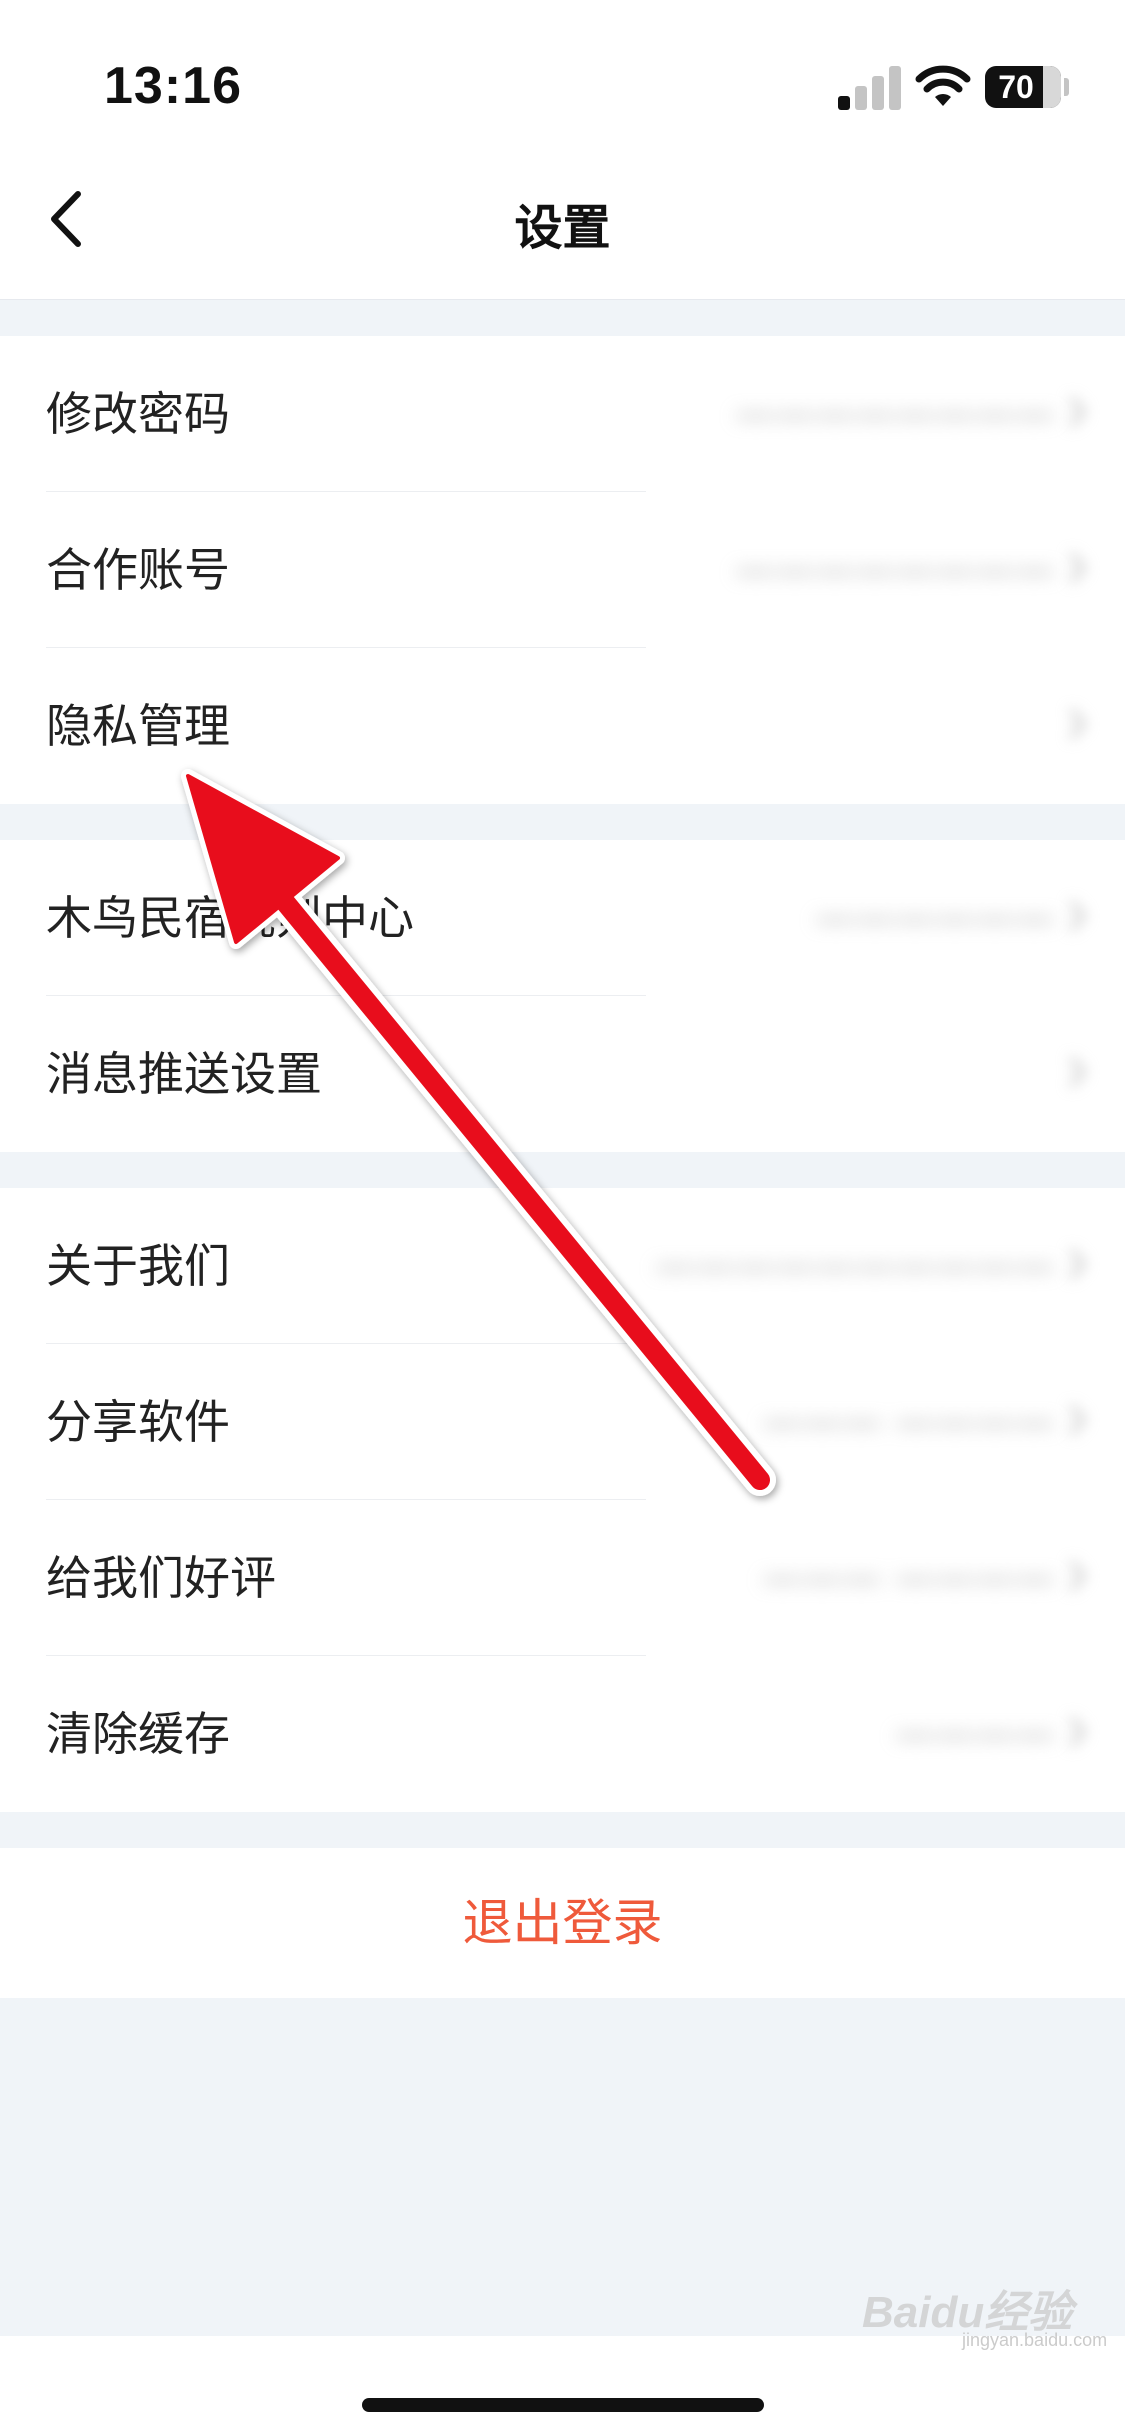  I want to click on cellular-signal-icon, so click(870, 87).